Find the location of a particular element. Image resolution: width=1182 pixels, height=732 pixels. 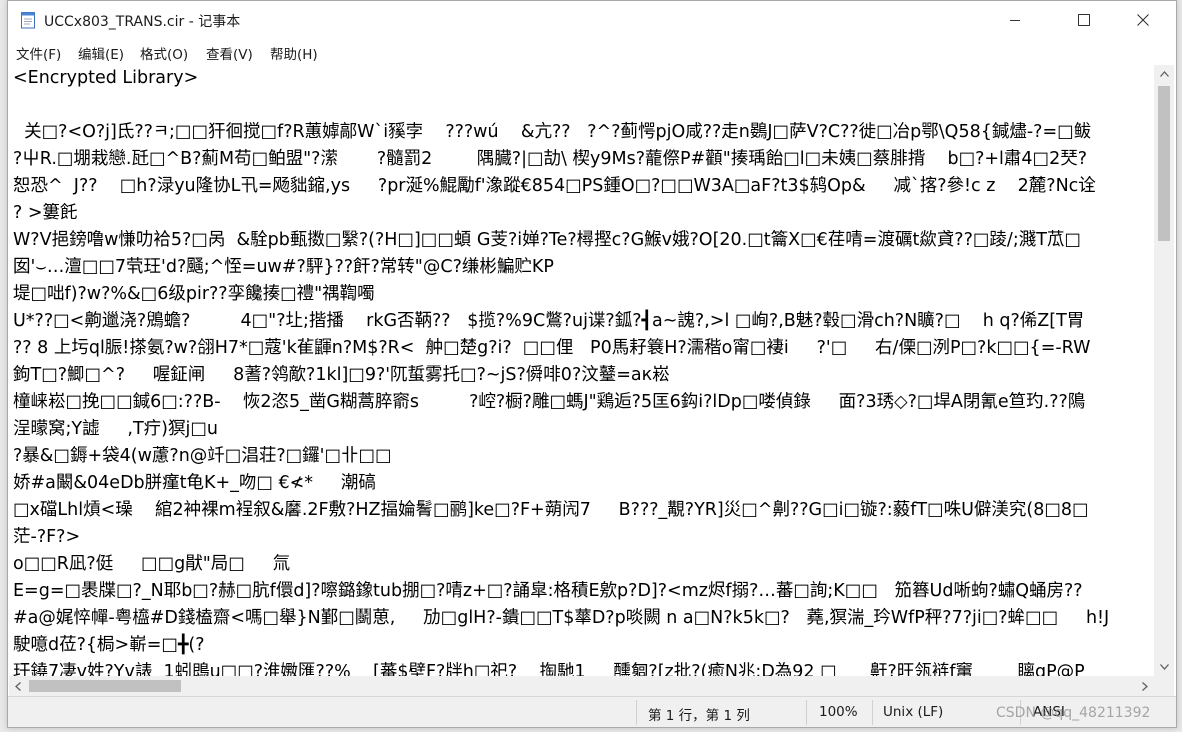

maximize-button is located at coordinates (1084, 20).